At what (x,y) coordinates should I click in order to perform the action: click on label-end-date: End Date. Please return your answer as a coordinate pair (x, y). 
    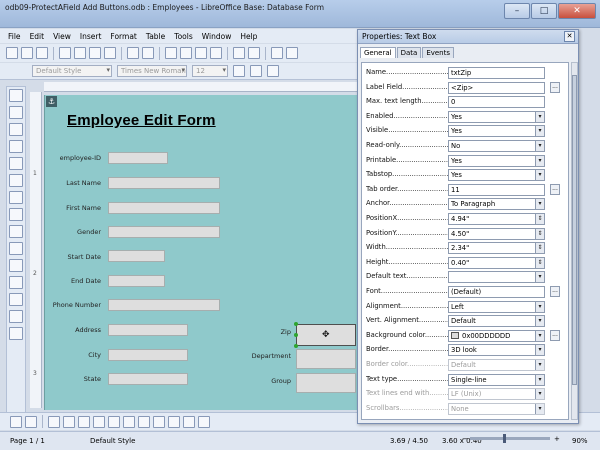
    Looking at the image, I should click on (73, 281).